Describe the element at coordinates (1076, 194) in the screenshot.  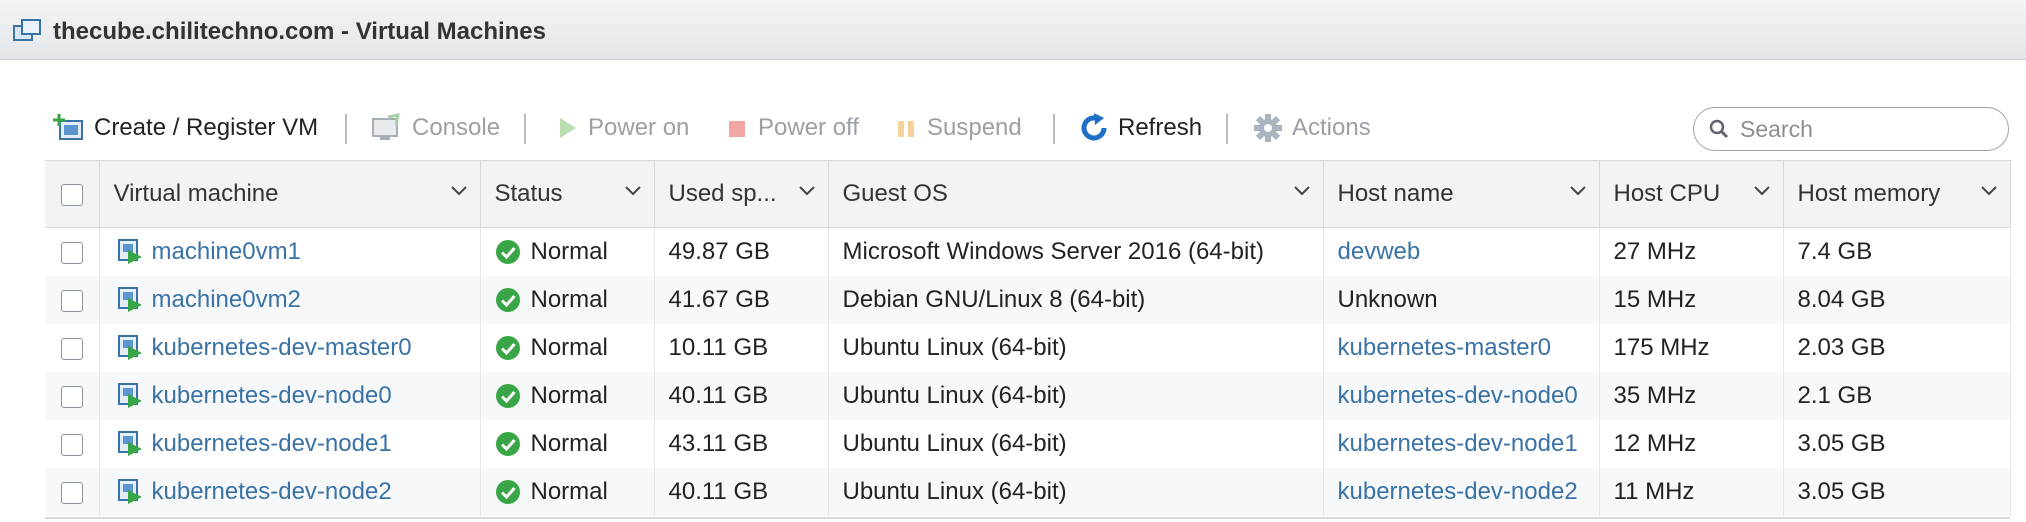
I see `column-header-guest-os: Guest OS` at that location.